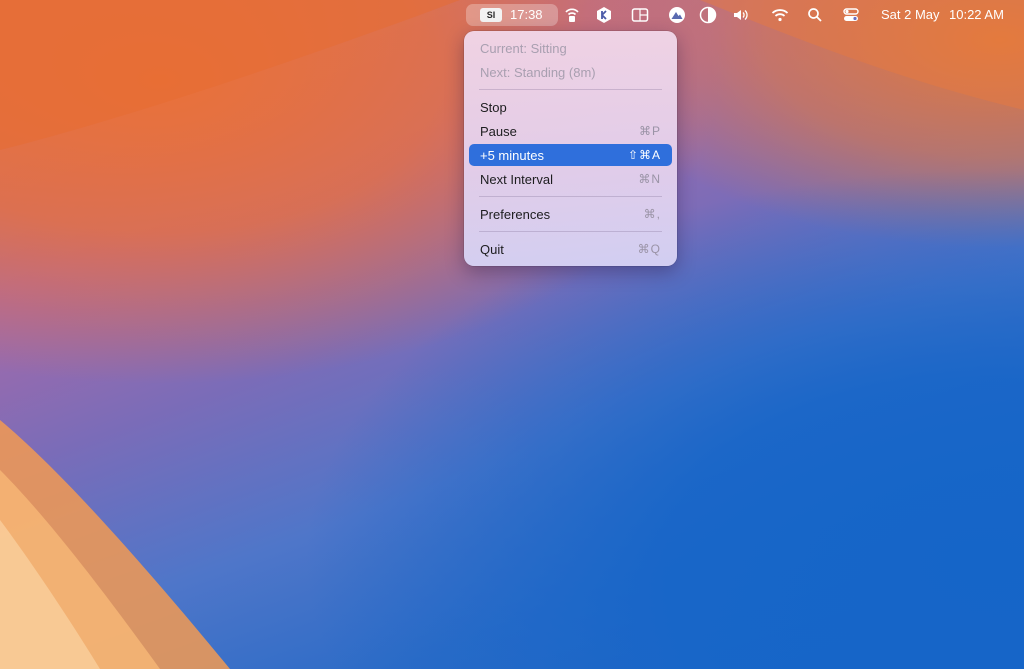 This screenshot has width=1024, height=669. Describe the element at coordinates (493, 107) in the screenshot. I see `stop-label: Stop` at that location.